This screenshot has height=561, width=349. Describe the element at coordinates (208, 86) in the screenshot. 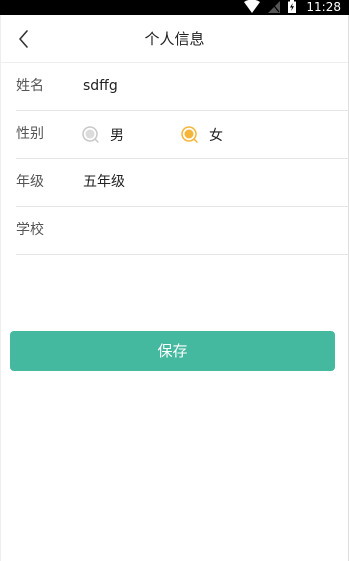

I see `name-input` at that location.